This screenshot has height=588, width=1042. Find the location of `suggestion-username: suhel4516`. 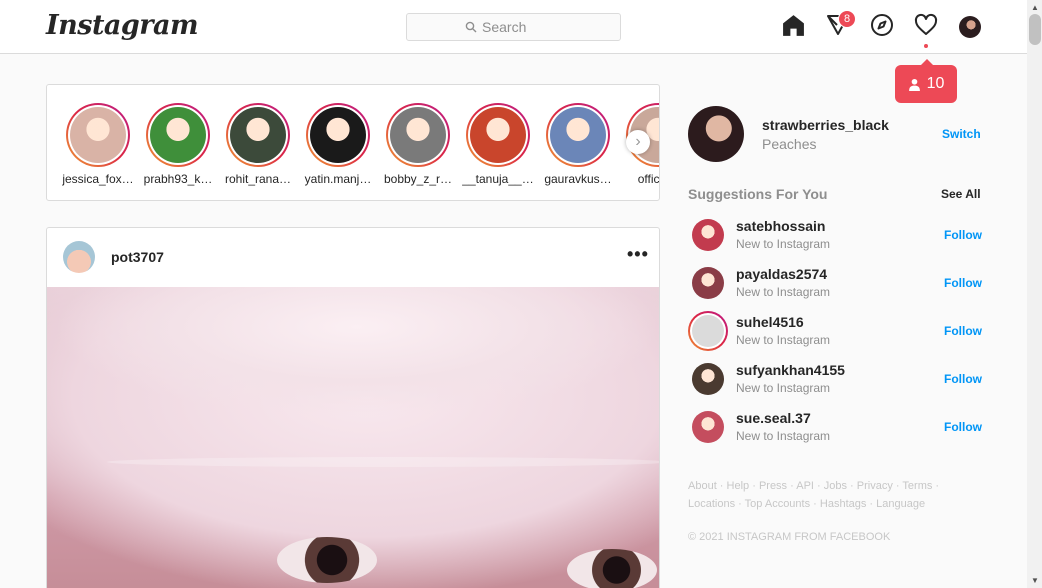

suggestion-username: suhel4516 is located at coordinates (770, 322).